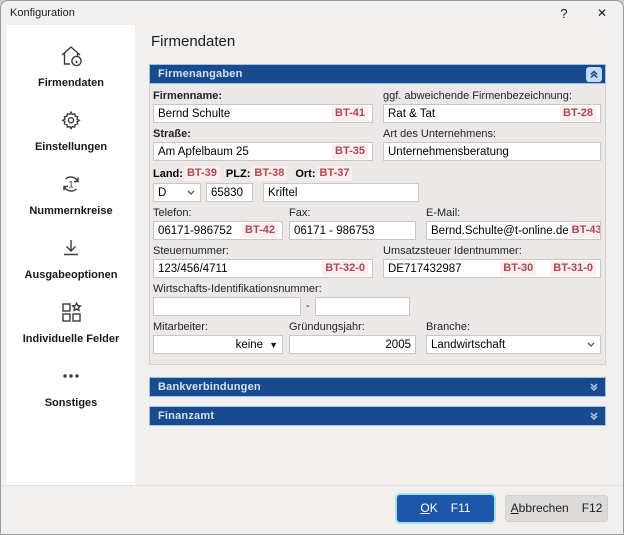  What do you see at coordinates (377, 416) in the screenshot?
I see `finanzamt-header: Finanzamt` at bounding box center [377, 416].